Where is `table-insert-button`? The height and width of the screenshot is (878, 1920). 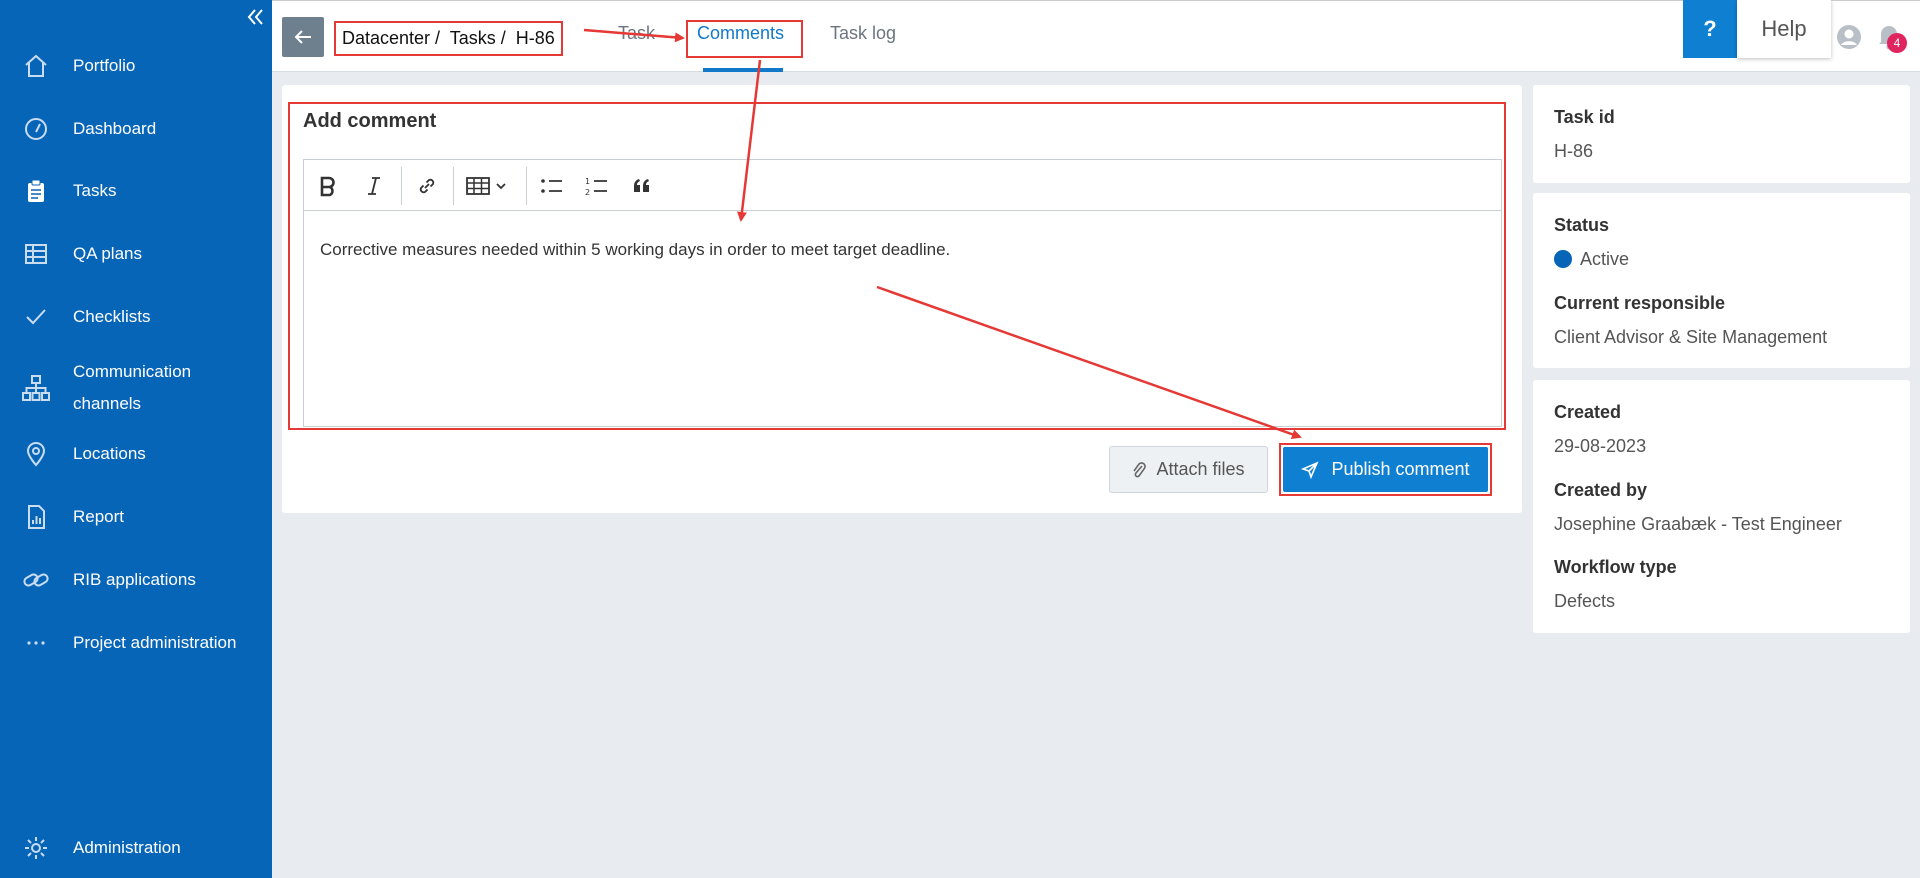 table-insert-button is located at coordinates (490, 186).